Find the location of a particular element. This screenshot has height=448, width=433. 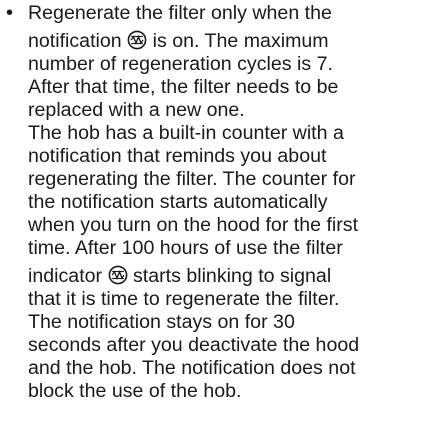

text-line-with-icon: indicator starts blinking to signal is located at coordinates (230, 276).